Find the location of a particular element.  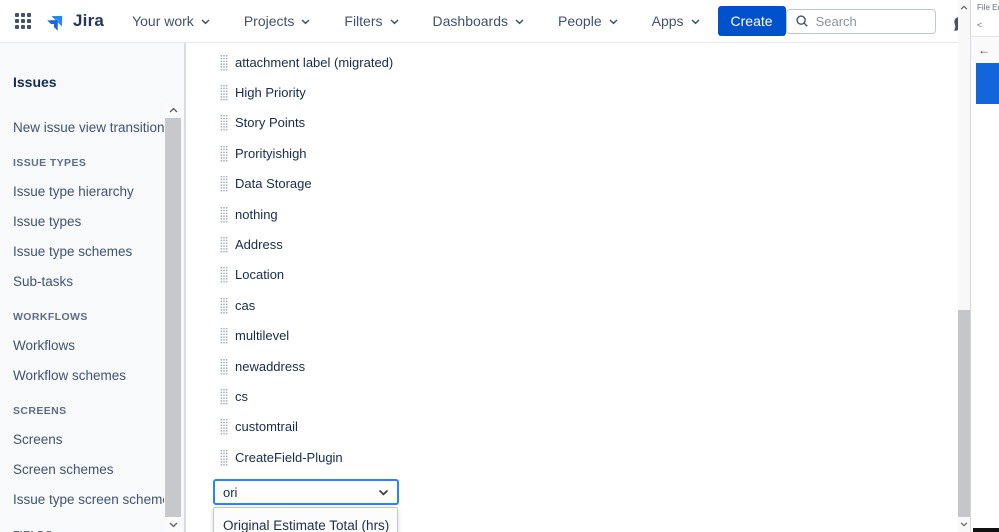

nav-menu-projects: Projects is located at coordinates (277, 21).